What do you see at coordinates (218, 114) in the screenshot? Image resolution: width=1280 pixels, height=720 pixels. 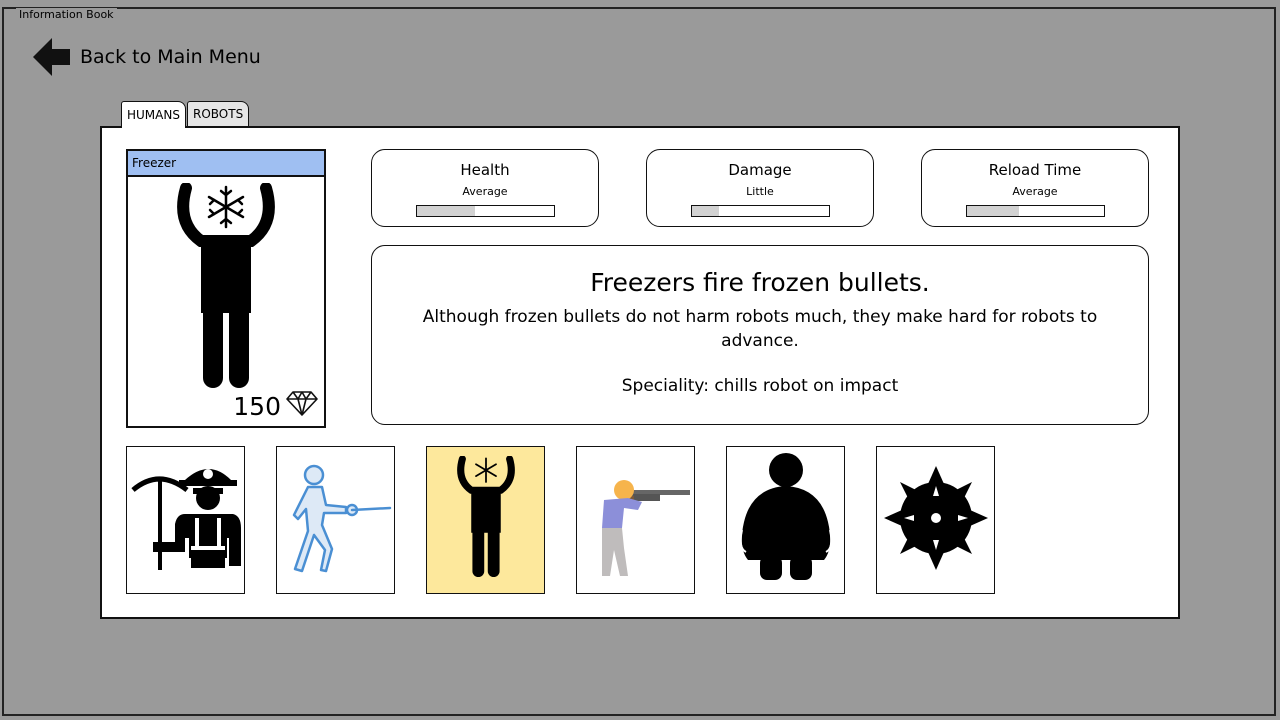 I see `tab-robots: ROBOTS` at bounding box center [218, 114].